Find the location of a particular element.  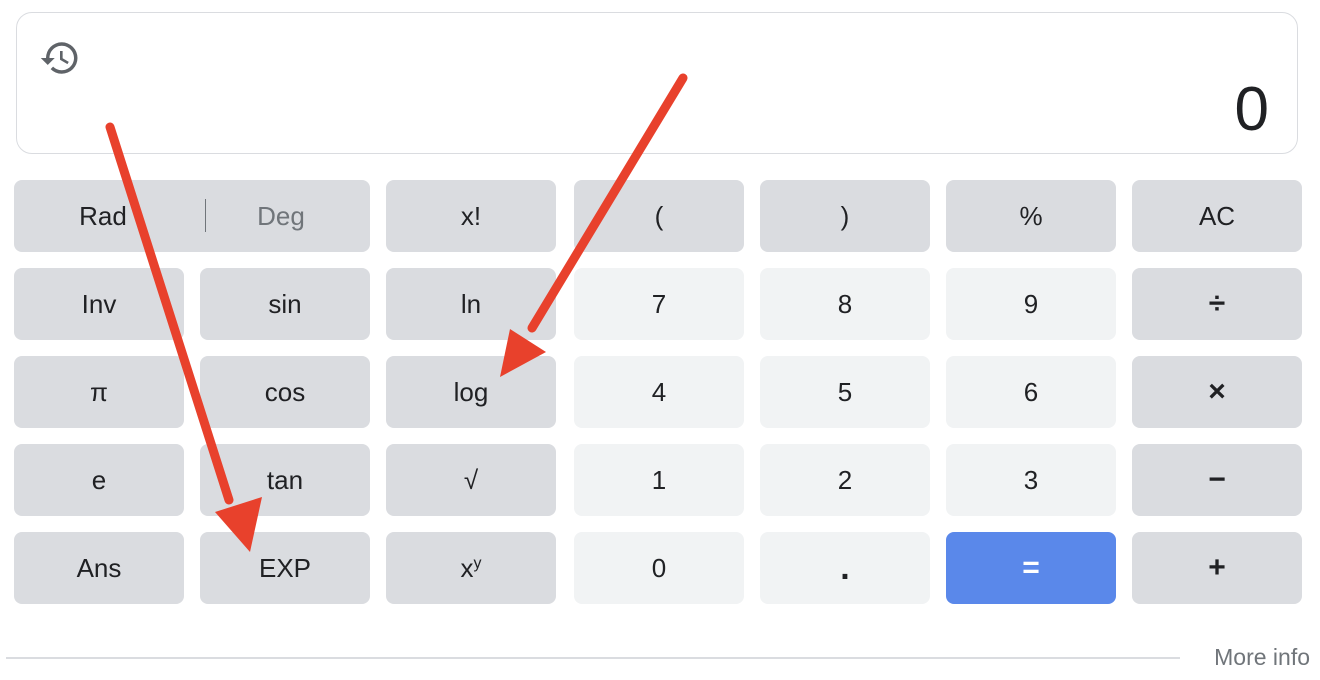

power-base-label: x is located at coordinates (467, 567).